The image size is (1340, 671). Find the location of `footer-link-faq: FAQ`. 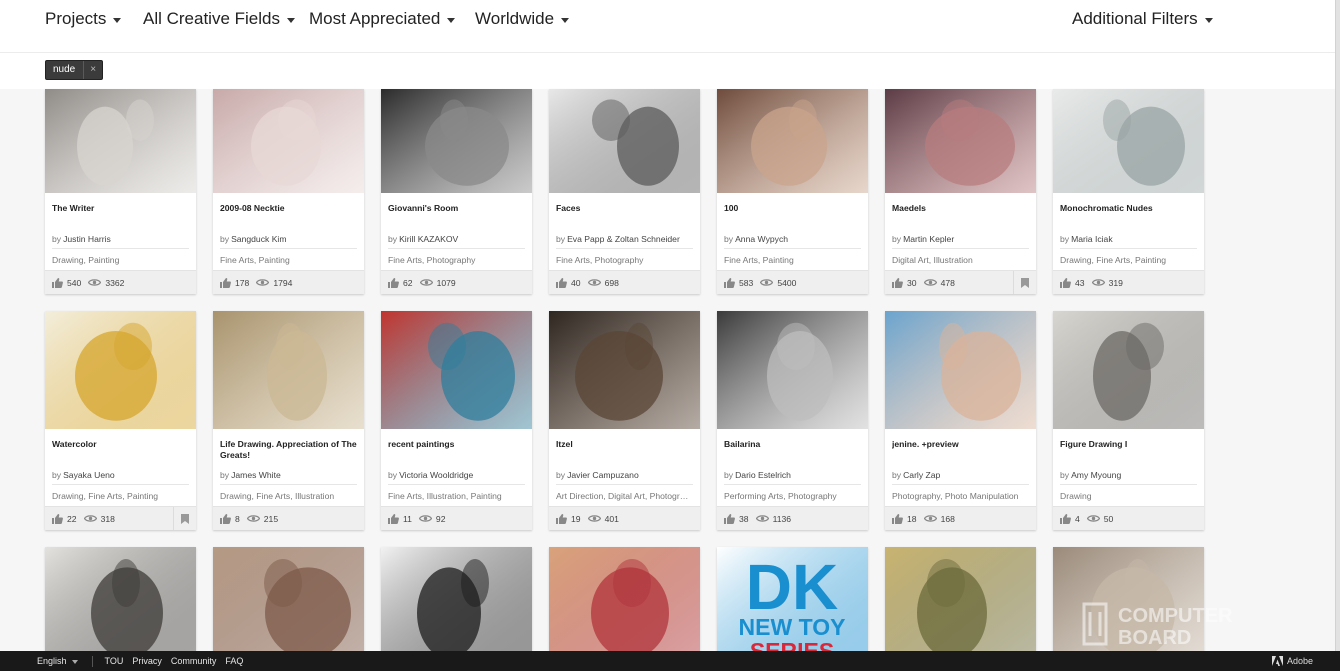

footer-link-faq: FAQ is located at coordinates (234, 661).